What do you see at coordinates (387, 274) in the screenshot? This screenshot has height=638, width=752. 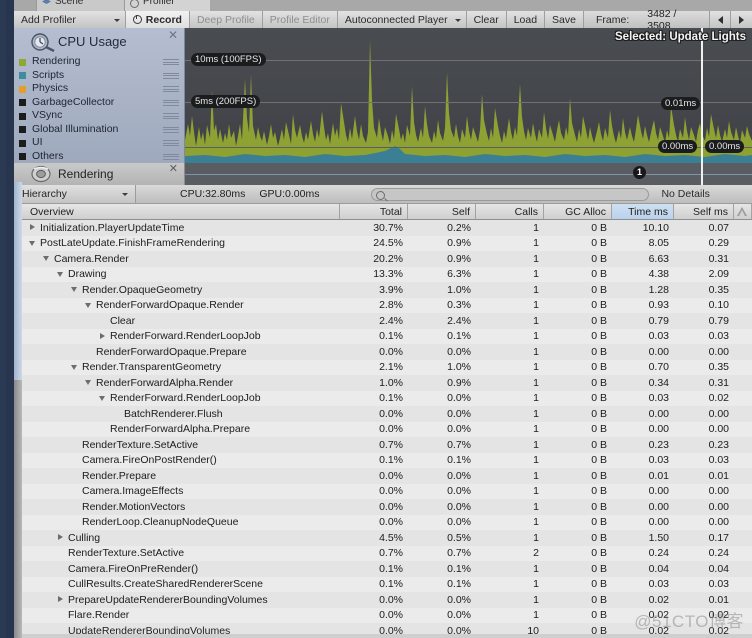 I see `table-row: Drawing 13.3% 6.3% 1 0 B 4.38 2.09` at bounding box center [387, 274].